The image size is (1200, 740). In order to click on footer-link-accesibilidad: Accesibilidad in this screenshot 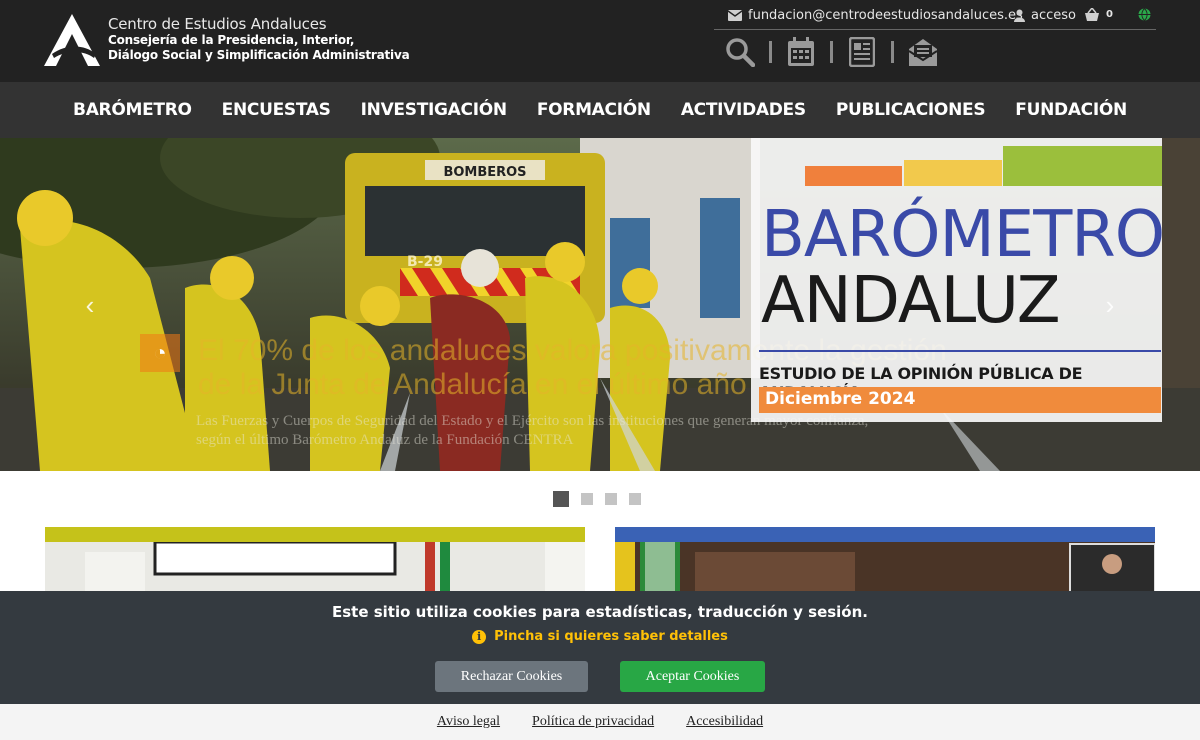, I will do `click(724, 722)`.